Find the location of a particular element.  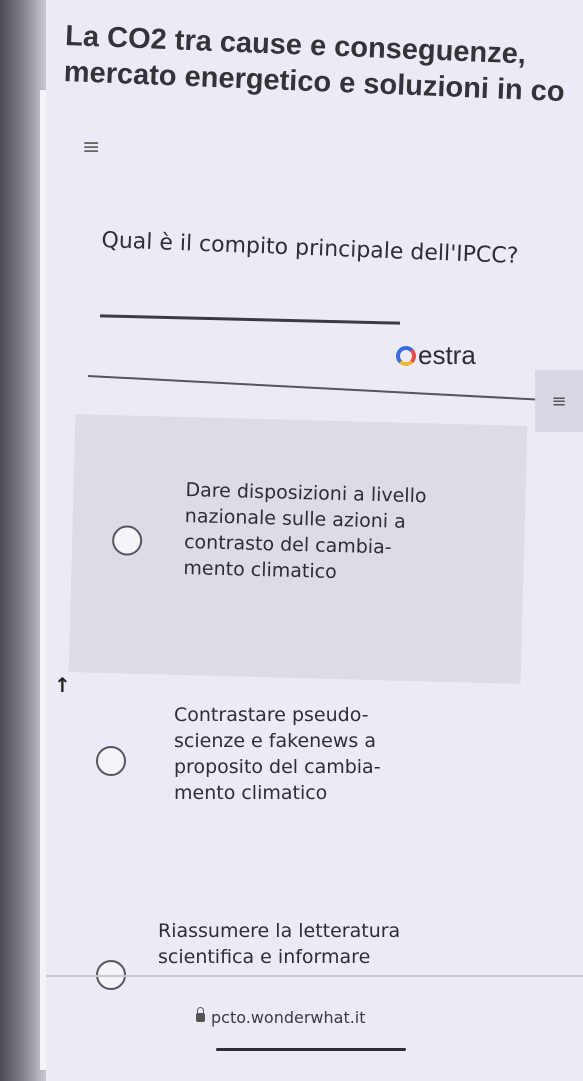

brand-logo: estra is located at coordinates (436, 355).